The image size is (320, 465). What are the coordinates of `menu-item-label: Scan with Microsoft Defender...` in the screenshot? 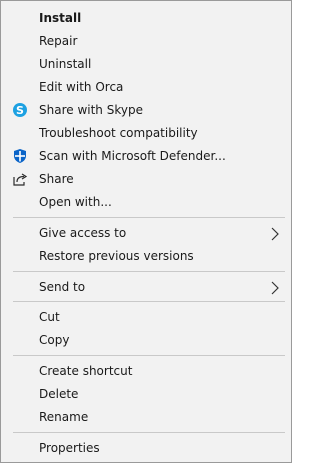 It's located at (132, 156).